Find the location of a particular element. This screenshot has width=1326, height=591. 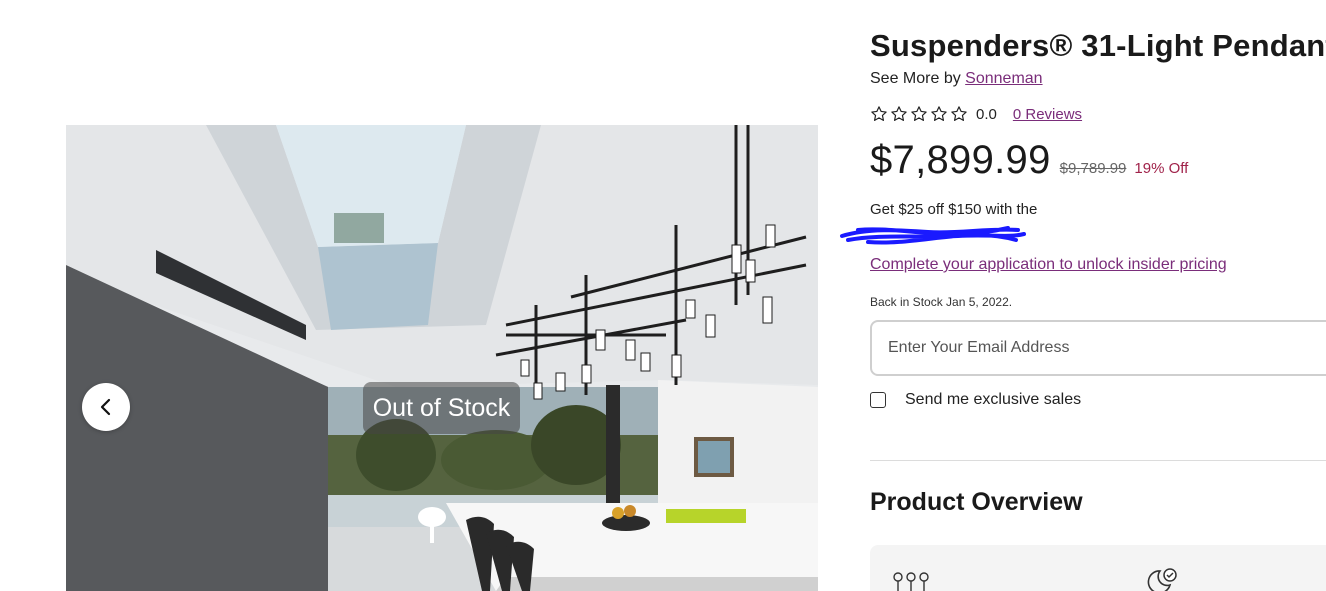

product-title: Suspenders® 31-Light Pendant is located at coordinates (1098, 45).